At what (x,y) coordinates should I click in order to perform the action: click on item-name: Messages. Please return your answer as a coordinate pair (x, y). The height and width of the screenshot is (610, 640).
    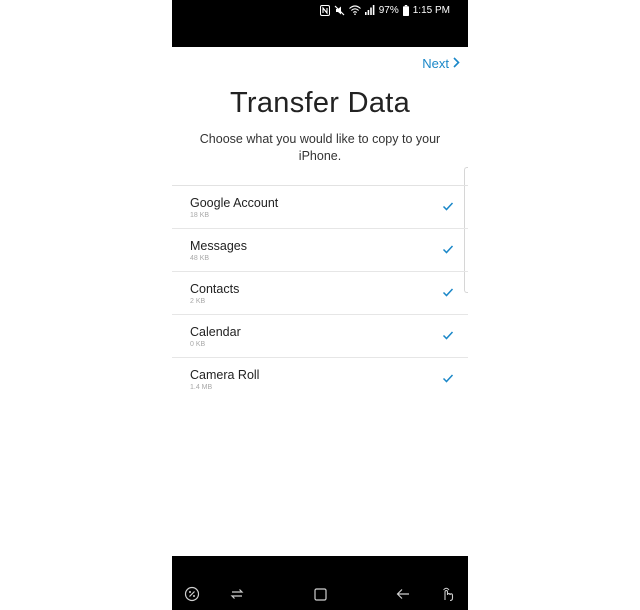
    Looking at the image, I should click on (218, 246).